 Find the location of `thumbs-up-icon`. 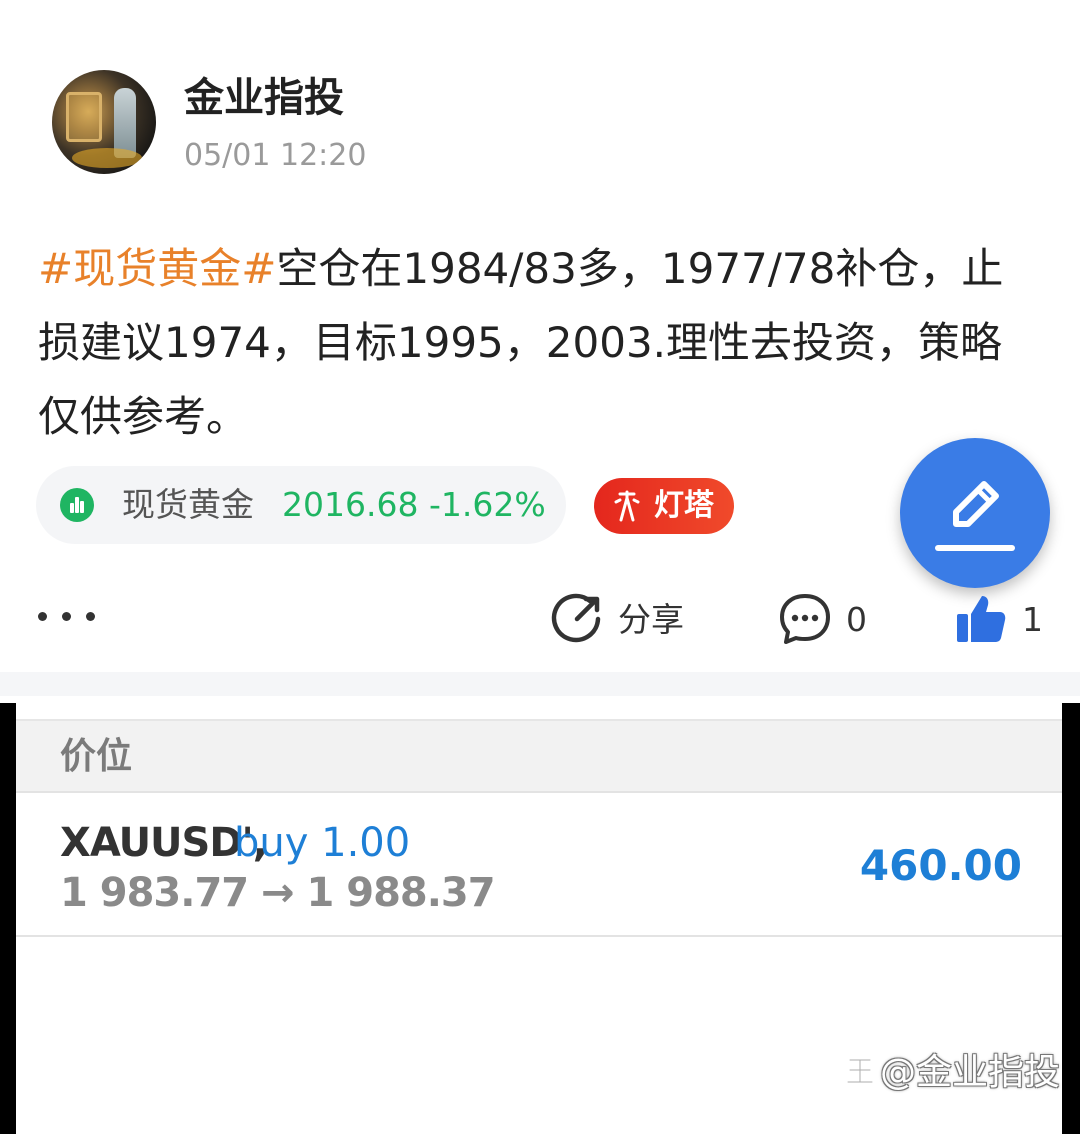

thumbs-up-icon is located at coordinates (981, 619).